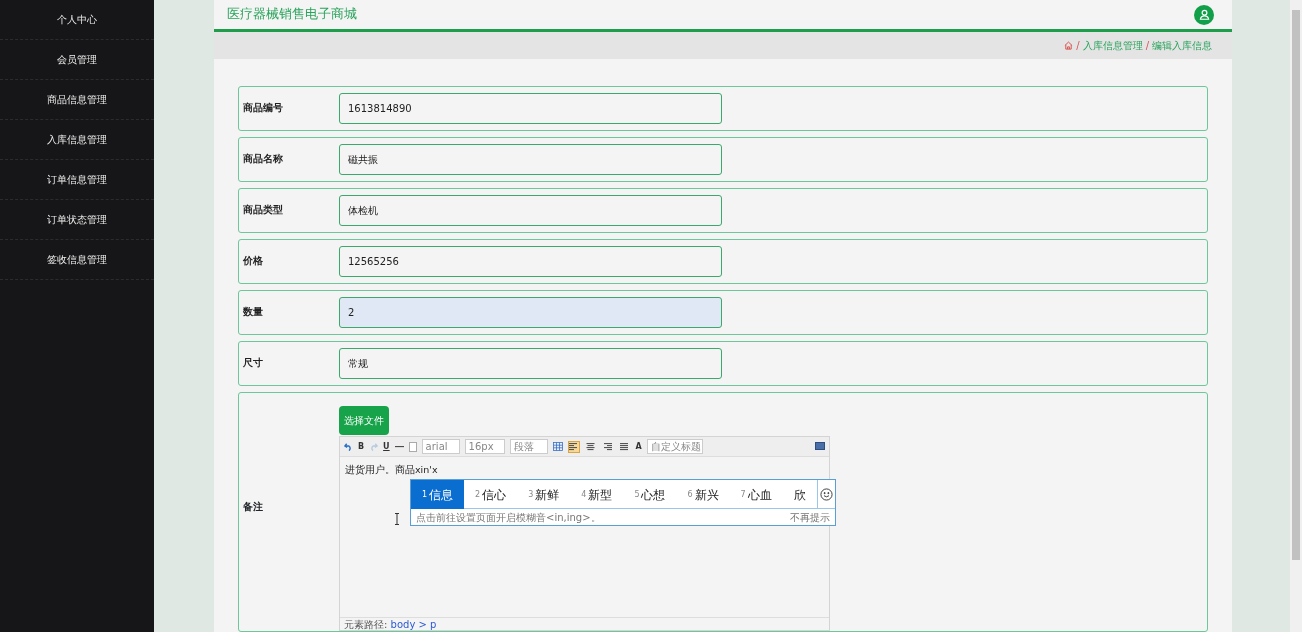 Image resolution: width=1302 pixels, height=632 pixels. What do you see at coordinates (638, 446) in the screenshot?
I see `font-color-button: A` at bounding box center [638, 446].